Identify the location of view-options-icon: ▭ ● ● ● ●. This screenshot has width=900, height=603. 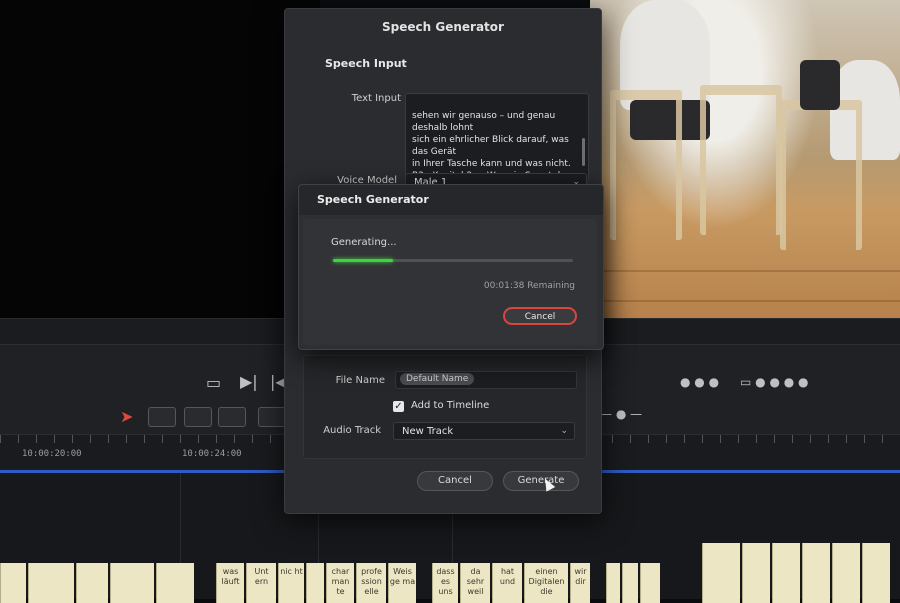
(774, 382).